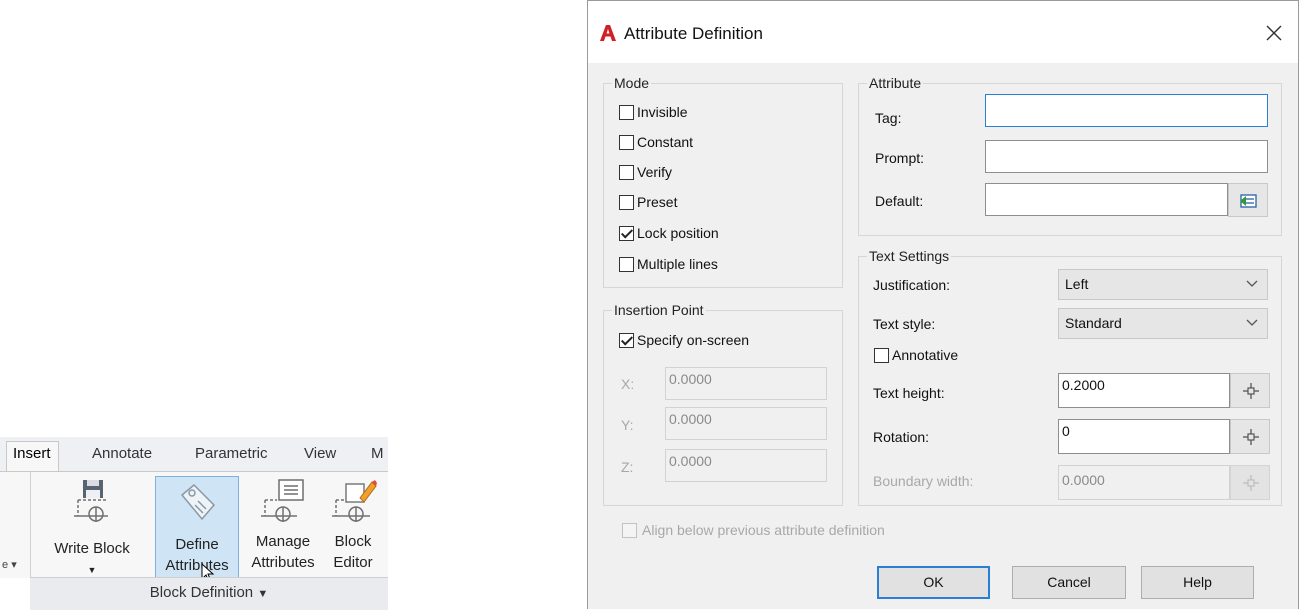  Describe the element at coordinates (627, 425) in the screenshot. I see `y-label: Y:` at that location.